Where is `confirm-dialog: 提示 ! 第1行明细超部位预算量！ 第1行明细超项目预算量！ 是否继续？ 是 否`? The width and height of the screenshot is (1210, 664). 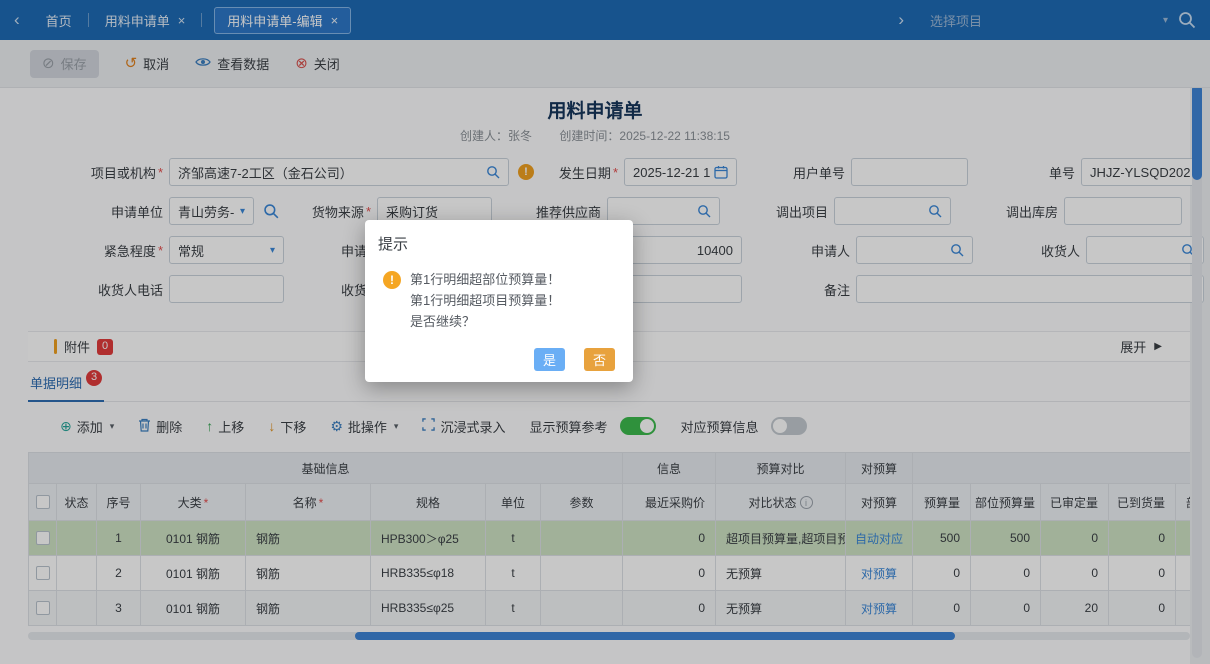
confirm-dialog: 提示 ! 第1行明细超部位预算量！ 第1行明细超项目预算量！ 是否继续？ 是 否 is located at coordinates (499, 301).